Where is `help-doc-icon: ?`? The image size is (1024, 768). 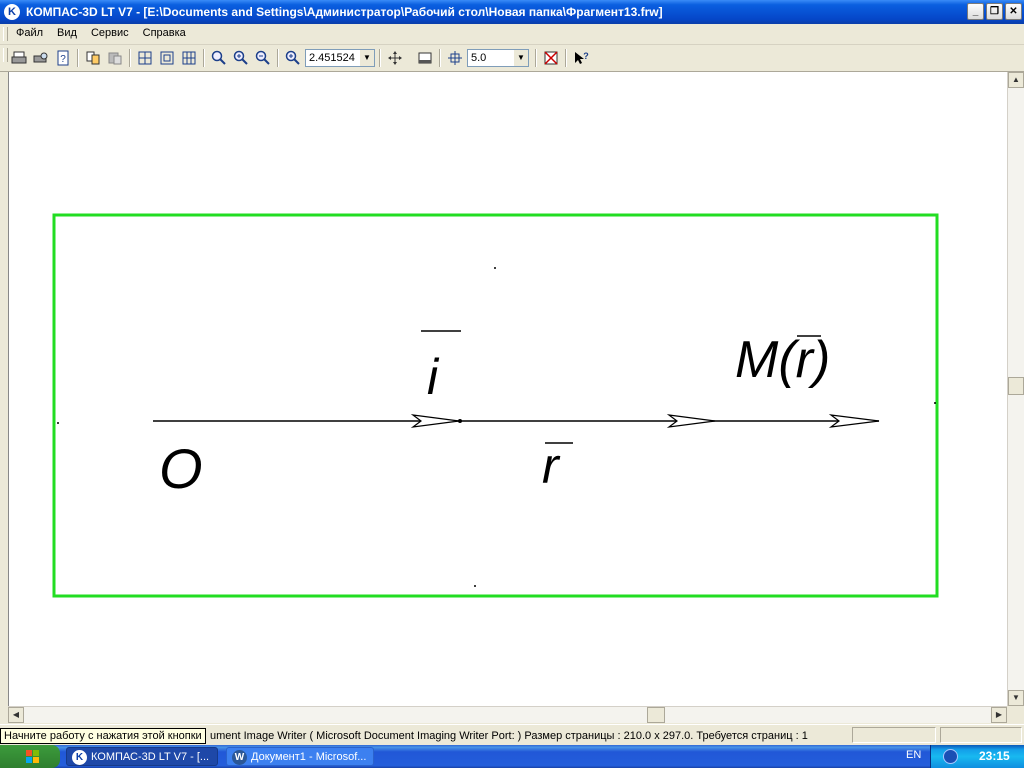 help-doc-icon: ? is located at coordinates (63, 58).